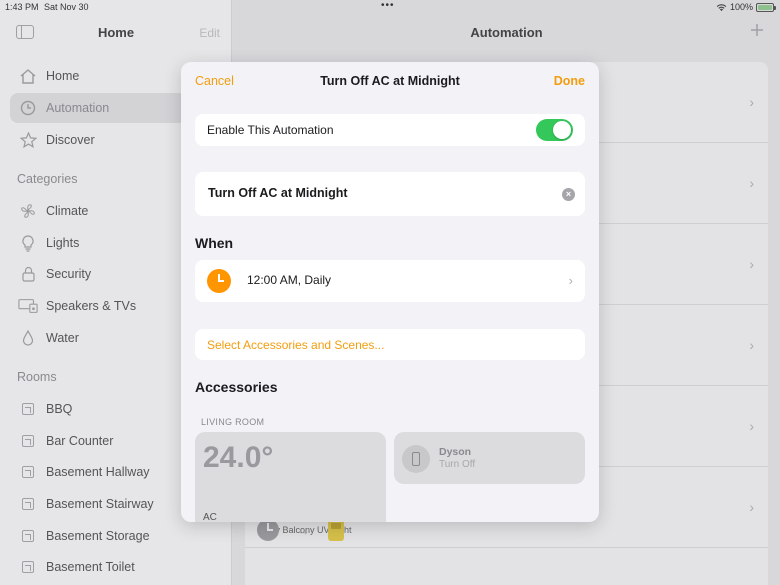 This screenshot has width=780, height=585. I want to click on sidebar-item-label: Lights, so click(63, 243).